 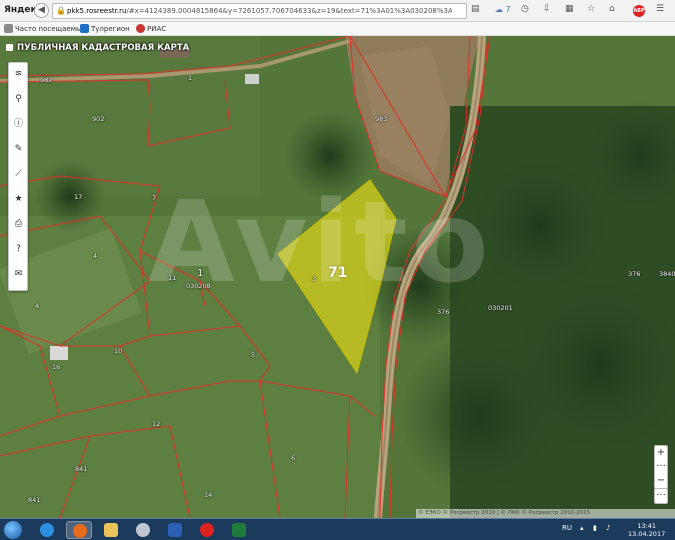 I want to click on network-icon: ▮, so click(x=595, y=528).